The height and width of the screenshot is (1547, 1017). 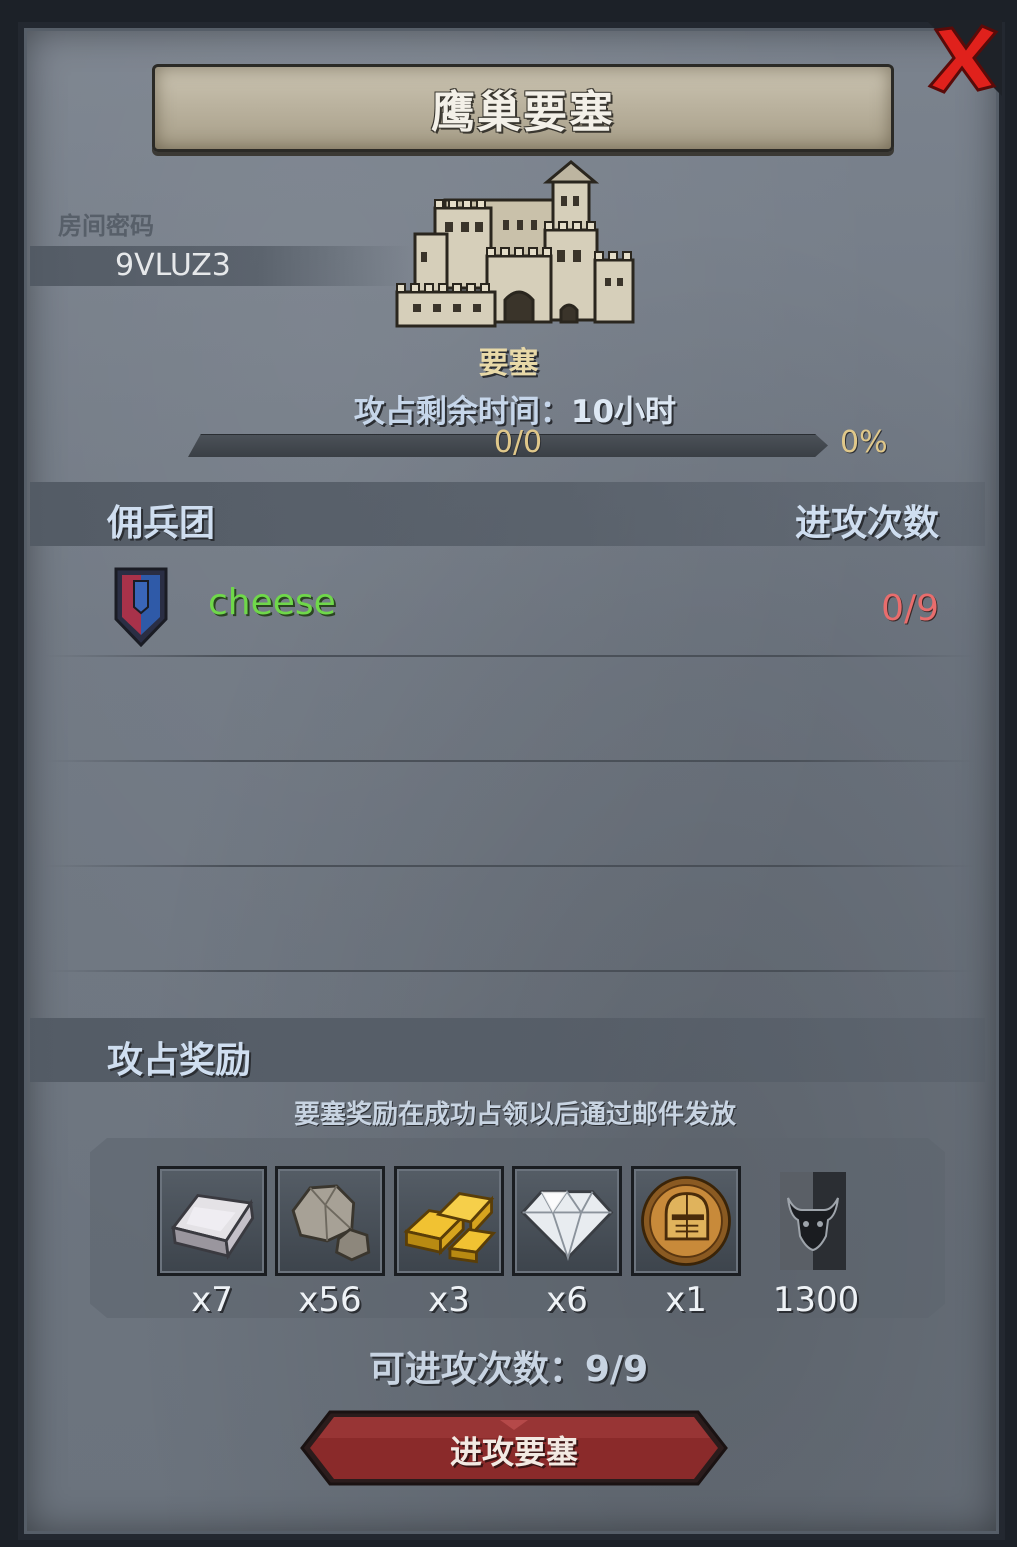 What do you see at coordinates (141, 607) in the screenshot?
I see `guild-shield-icon` at bounding box center [141, 607].